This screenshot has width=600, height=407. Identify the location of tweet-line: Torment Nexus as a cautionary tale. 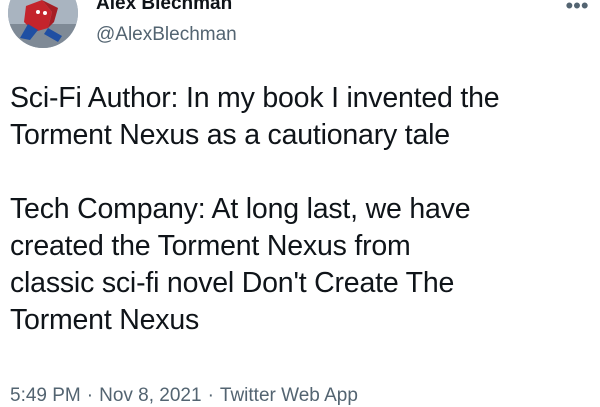
(230, 135).